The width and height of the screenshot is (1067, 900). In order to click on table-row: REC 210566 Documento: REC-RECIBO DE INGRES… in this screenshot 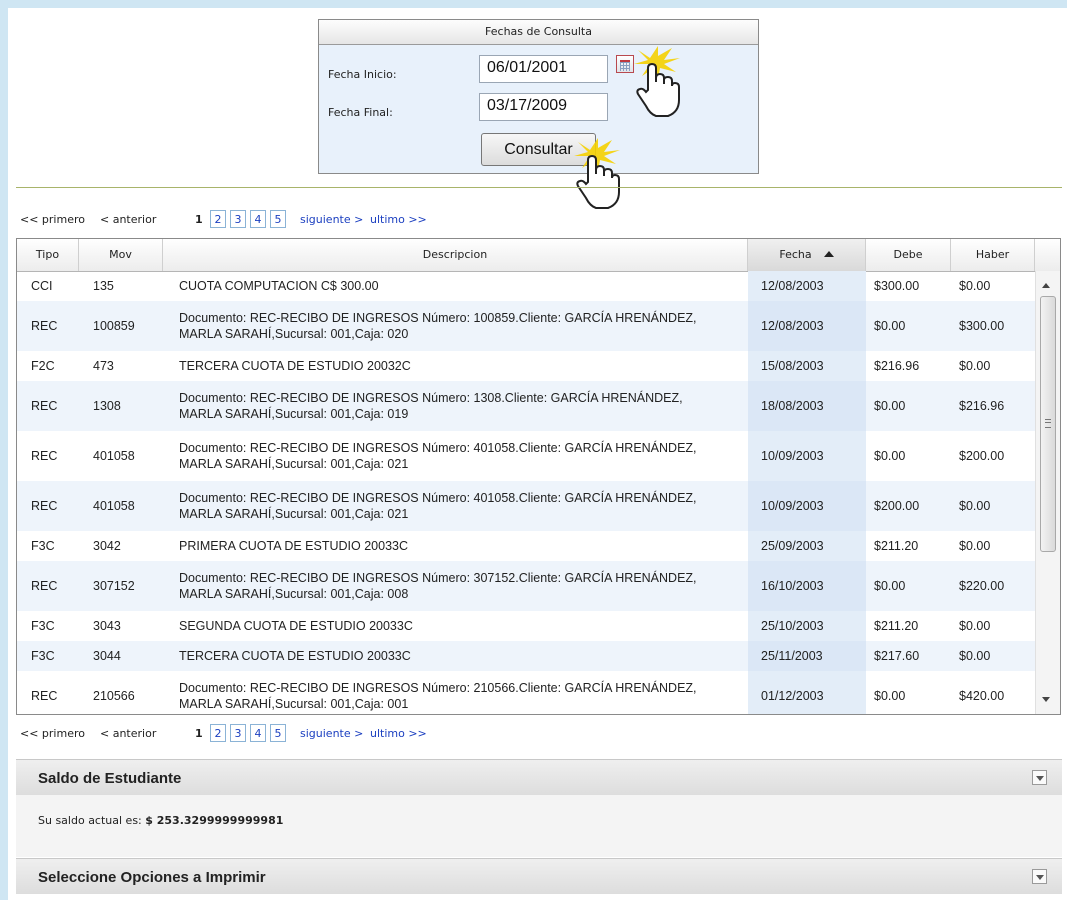, I will do `click(526, 692)`.